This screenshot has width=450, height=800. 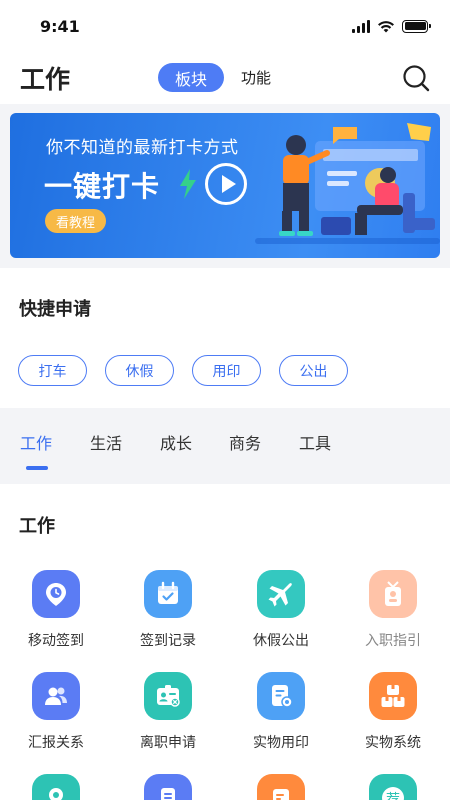 What do you see at coordinates (191, 77) in the screenshot?
I see `segment-bankuai: 板块` at bounding box center [191, 77].